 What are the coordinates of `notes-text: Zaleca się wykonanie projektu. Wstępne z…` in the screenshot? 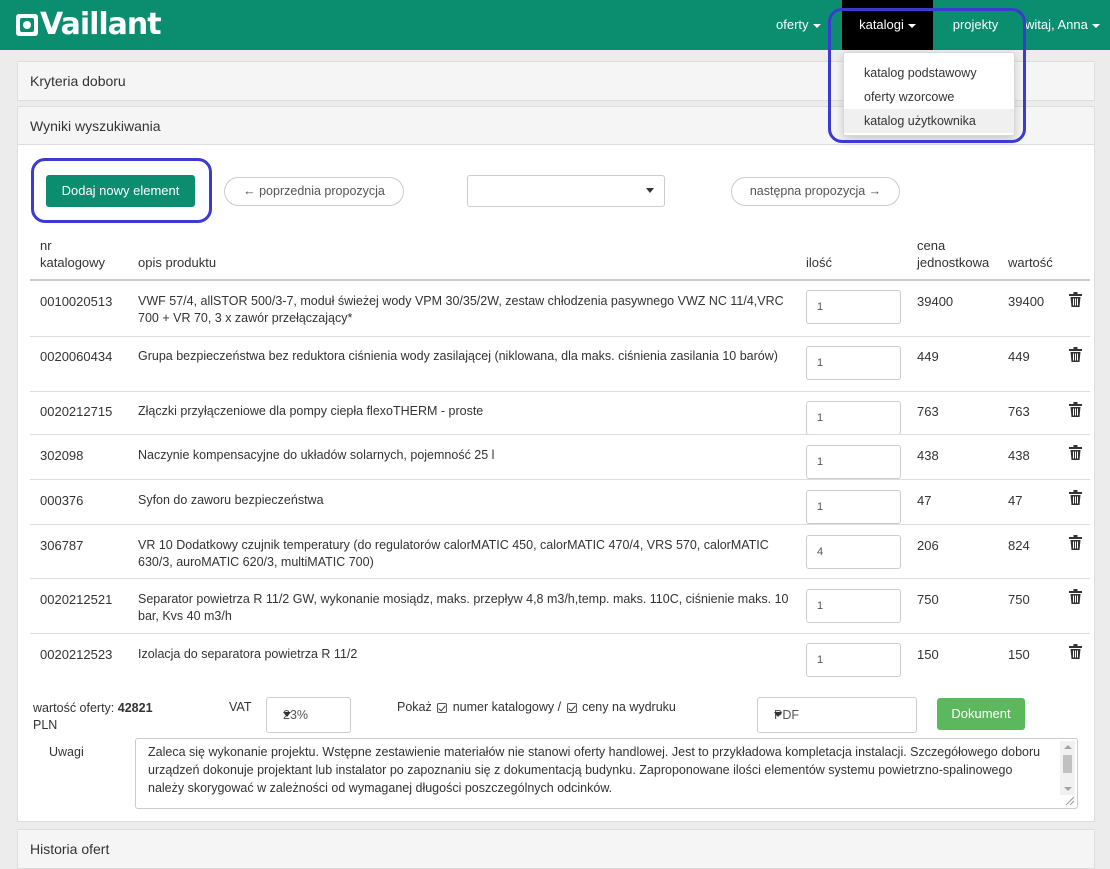 It's located at (594, 770).